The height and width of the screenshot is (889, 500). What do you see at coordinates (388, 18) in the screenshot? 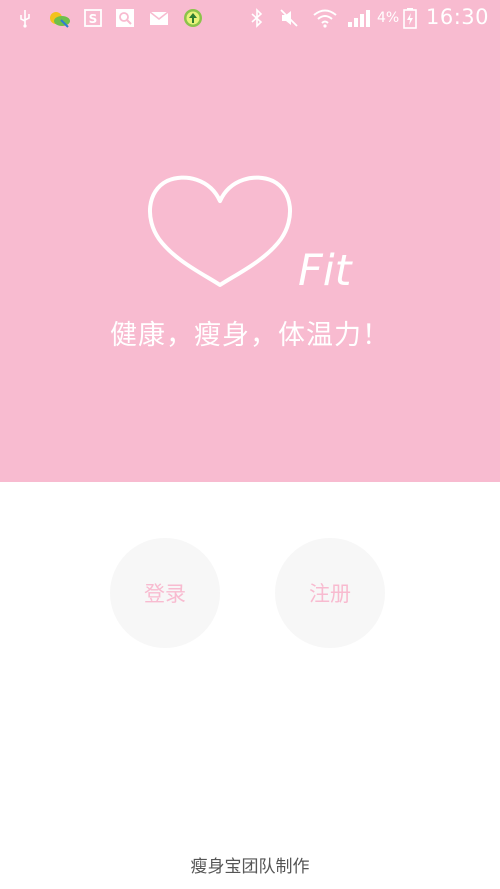
I see `battery-percent: 4%` at bounding box center [388, 18].